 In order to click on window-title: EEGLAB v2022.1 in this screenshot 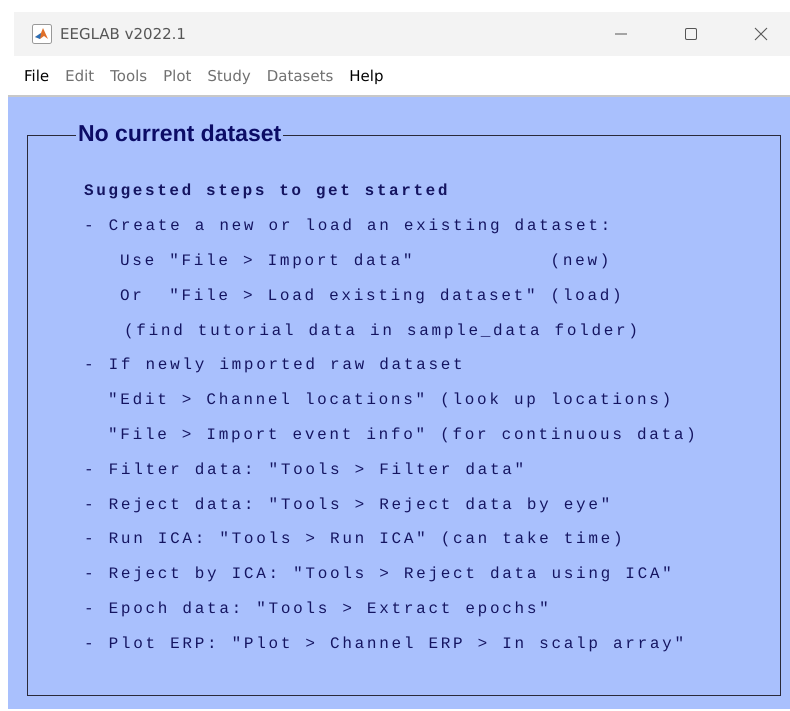, I will do `click(123, 34)`.